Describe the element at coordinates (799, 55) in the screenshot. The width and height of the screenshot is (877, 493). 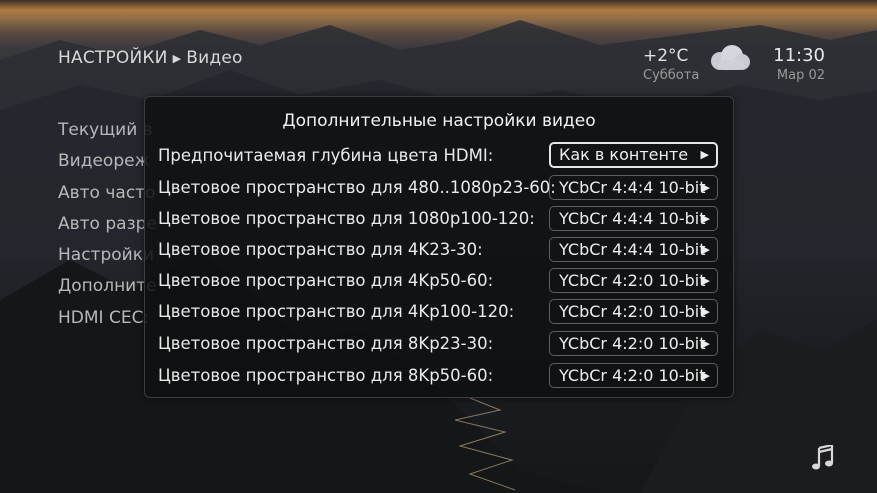
I see `clock-time: 11:30` at that location.